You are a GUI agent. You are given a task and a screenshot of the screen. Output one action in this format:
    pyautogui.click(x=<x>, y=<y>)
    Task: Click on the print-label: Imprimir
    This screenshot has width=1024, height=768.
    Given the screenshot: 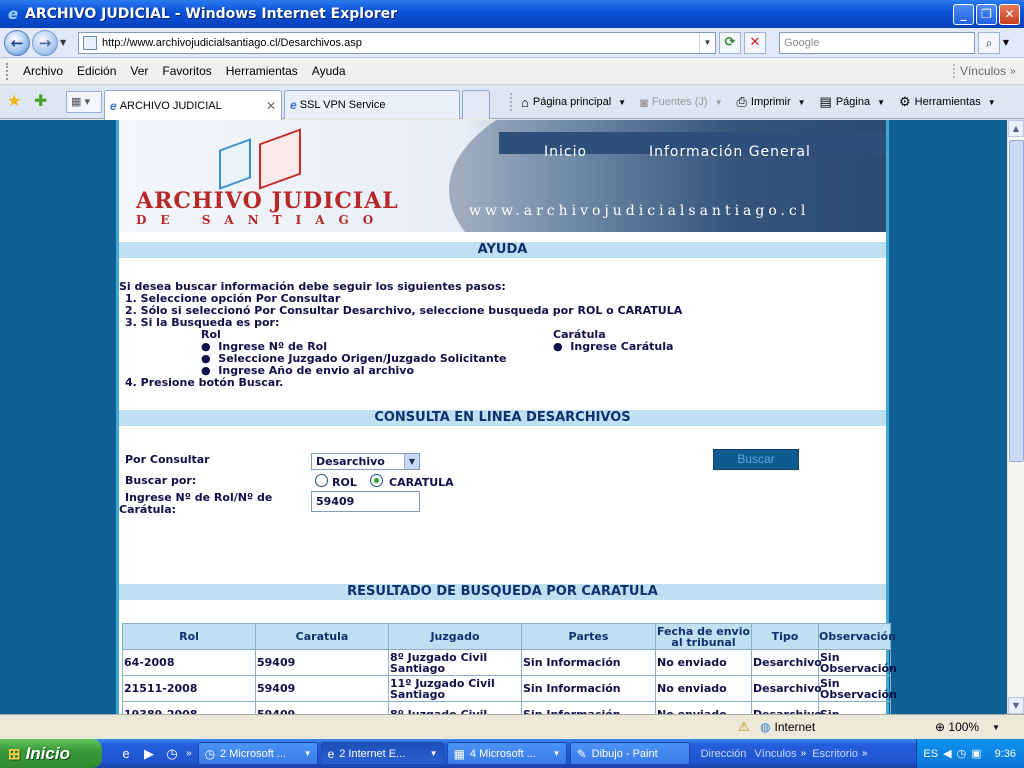 What is the action you would take?
    pyautogui.click(x=770, y=102)
    